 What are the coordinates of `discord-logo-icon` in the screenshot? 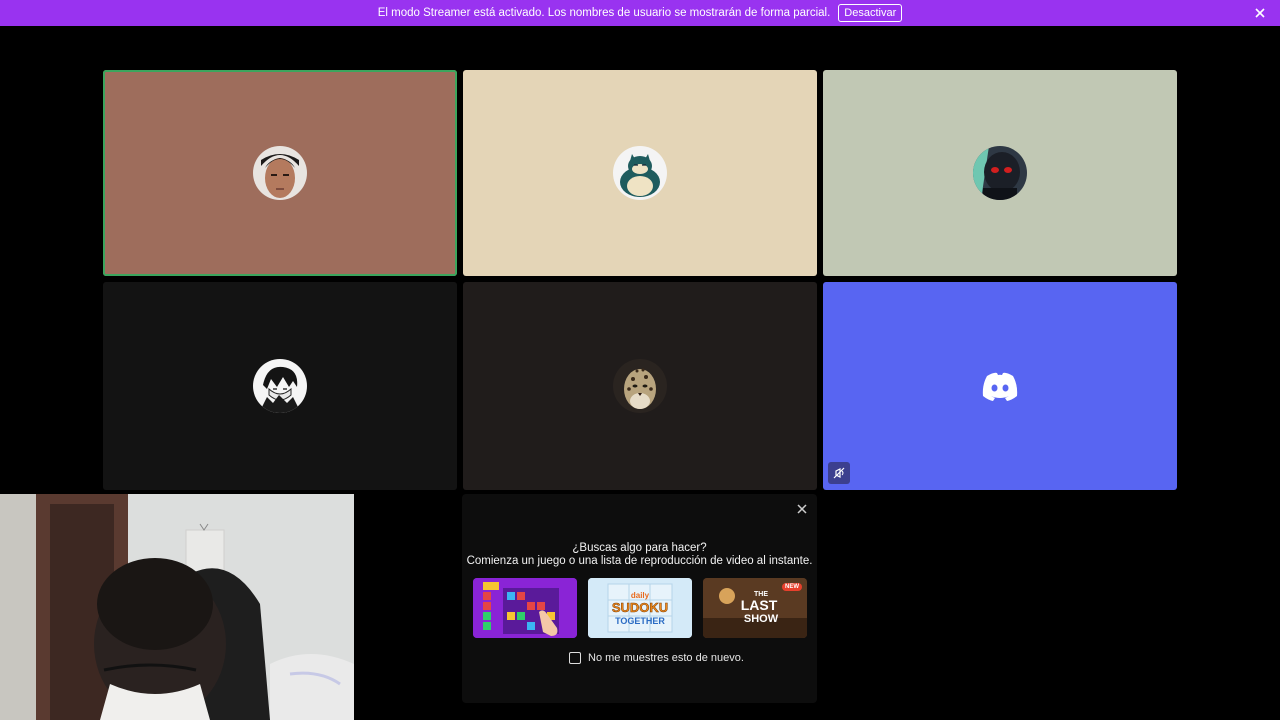 It's located at (1000, 386).